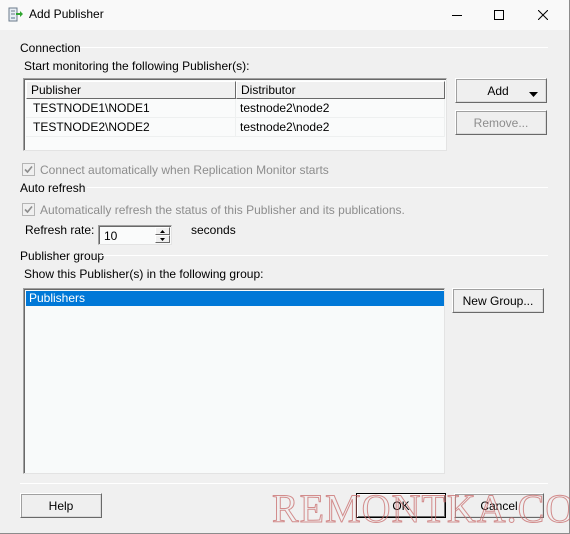  I want to click on help-button: Help, so click(61, 505).